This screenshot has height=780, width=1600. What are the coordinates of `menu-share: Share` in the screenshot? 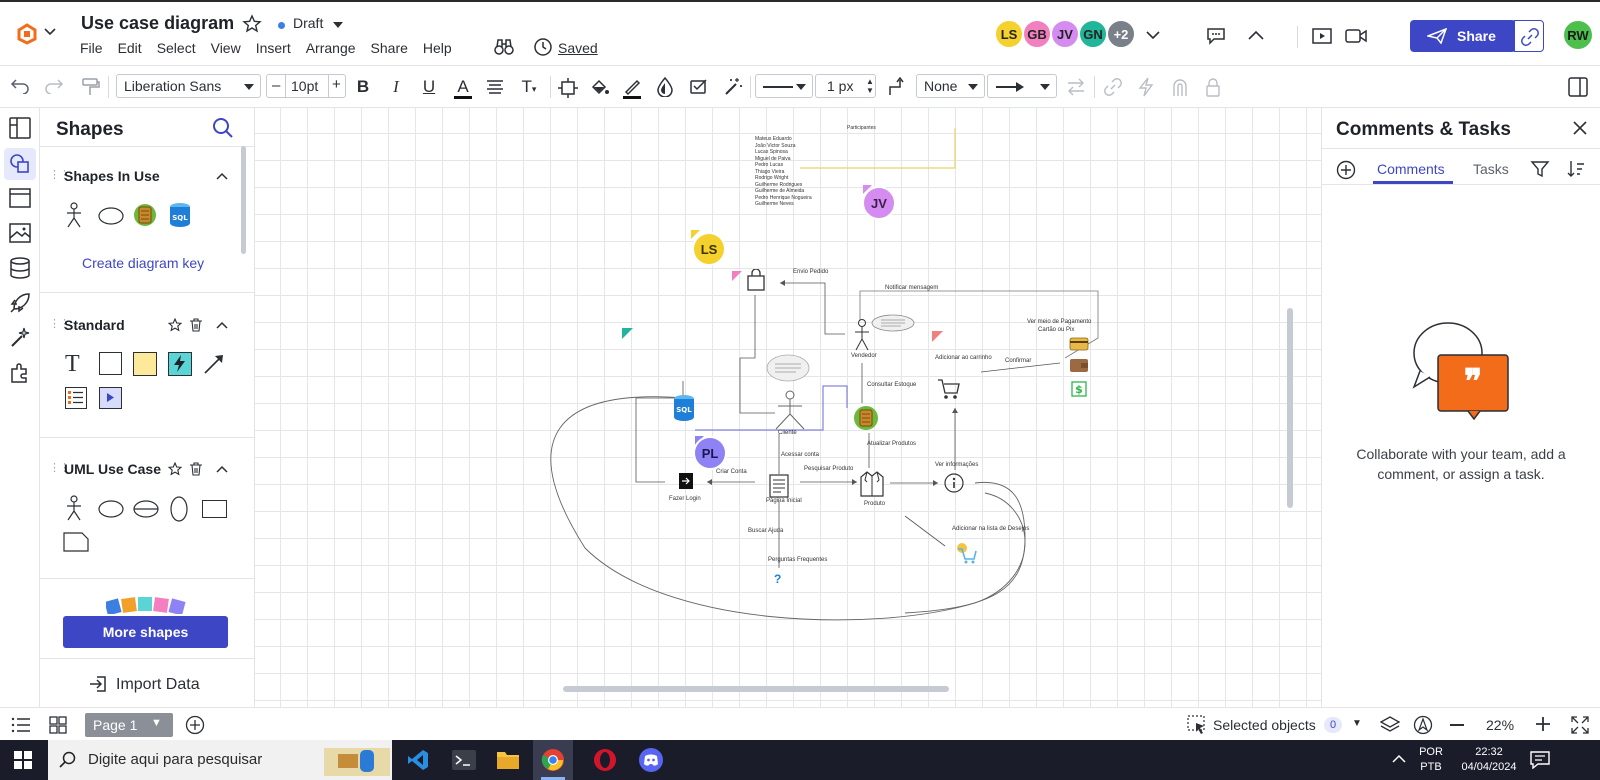 It's located at (389, 48).